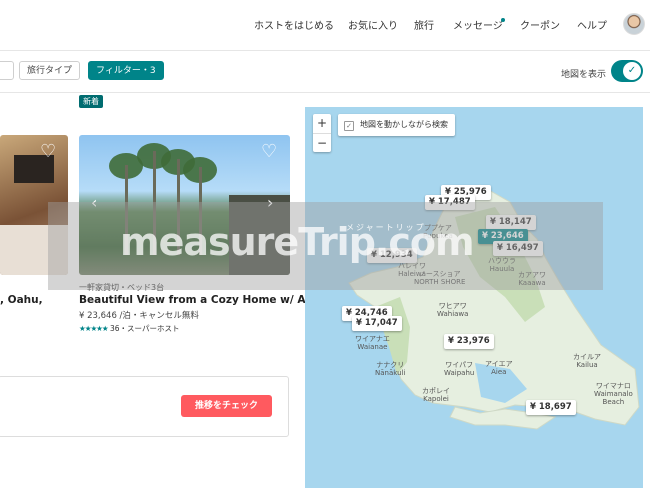 This screenshot has width=650, height=488. Describe the element at coordinates (390, 369) in the screenshot. I see `place-nanakuli: ナナクリ Nānākuli` at that location.